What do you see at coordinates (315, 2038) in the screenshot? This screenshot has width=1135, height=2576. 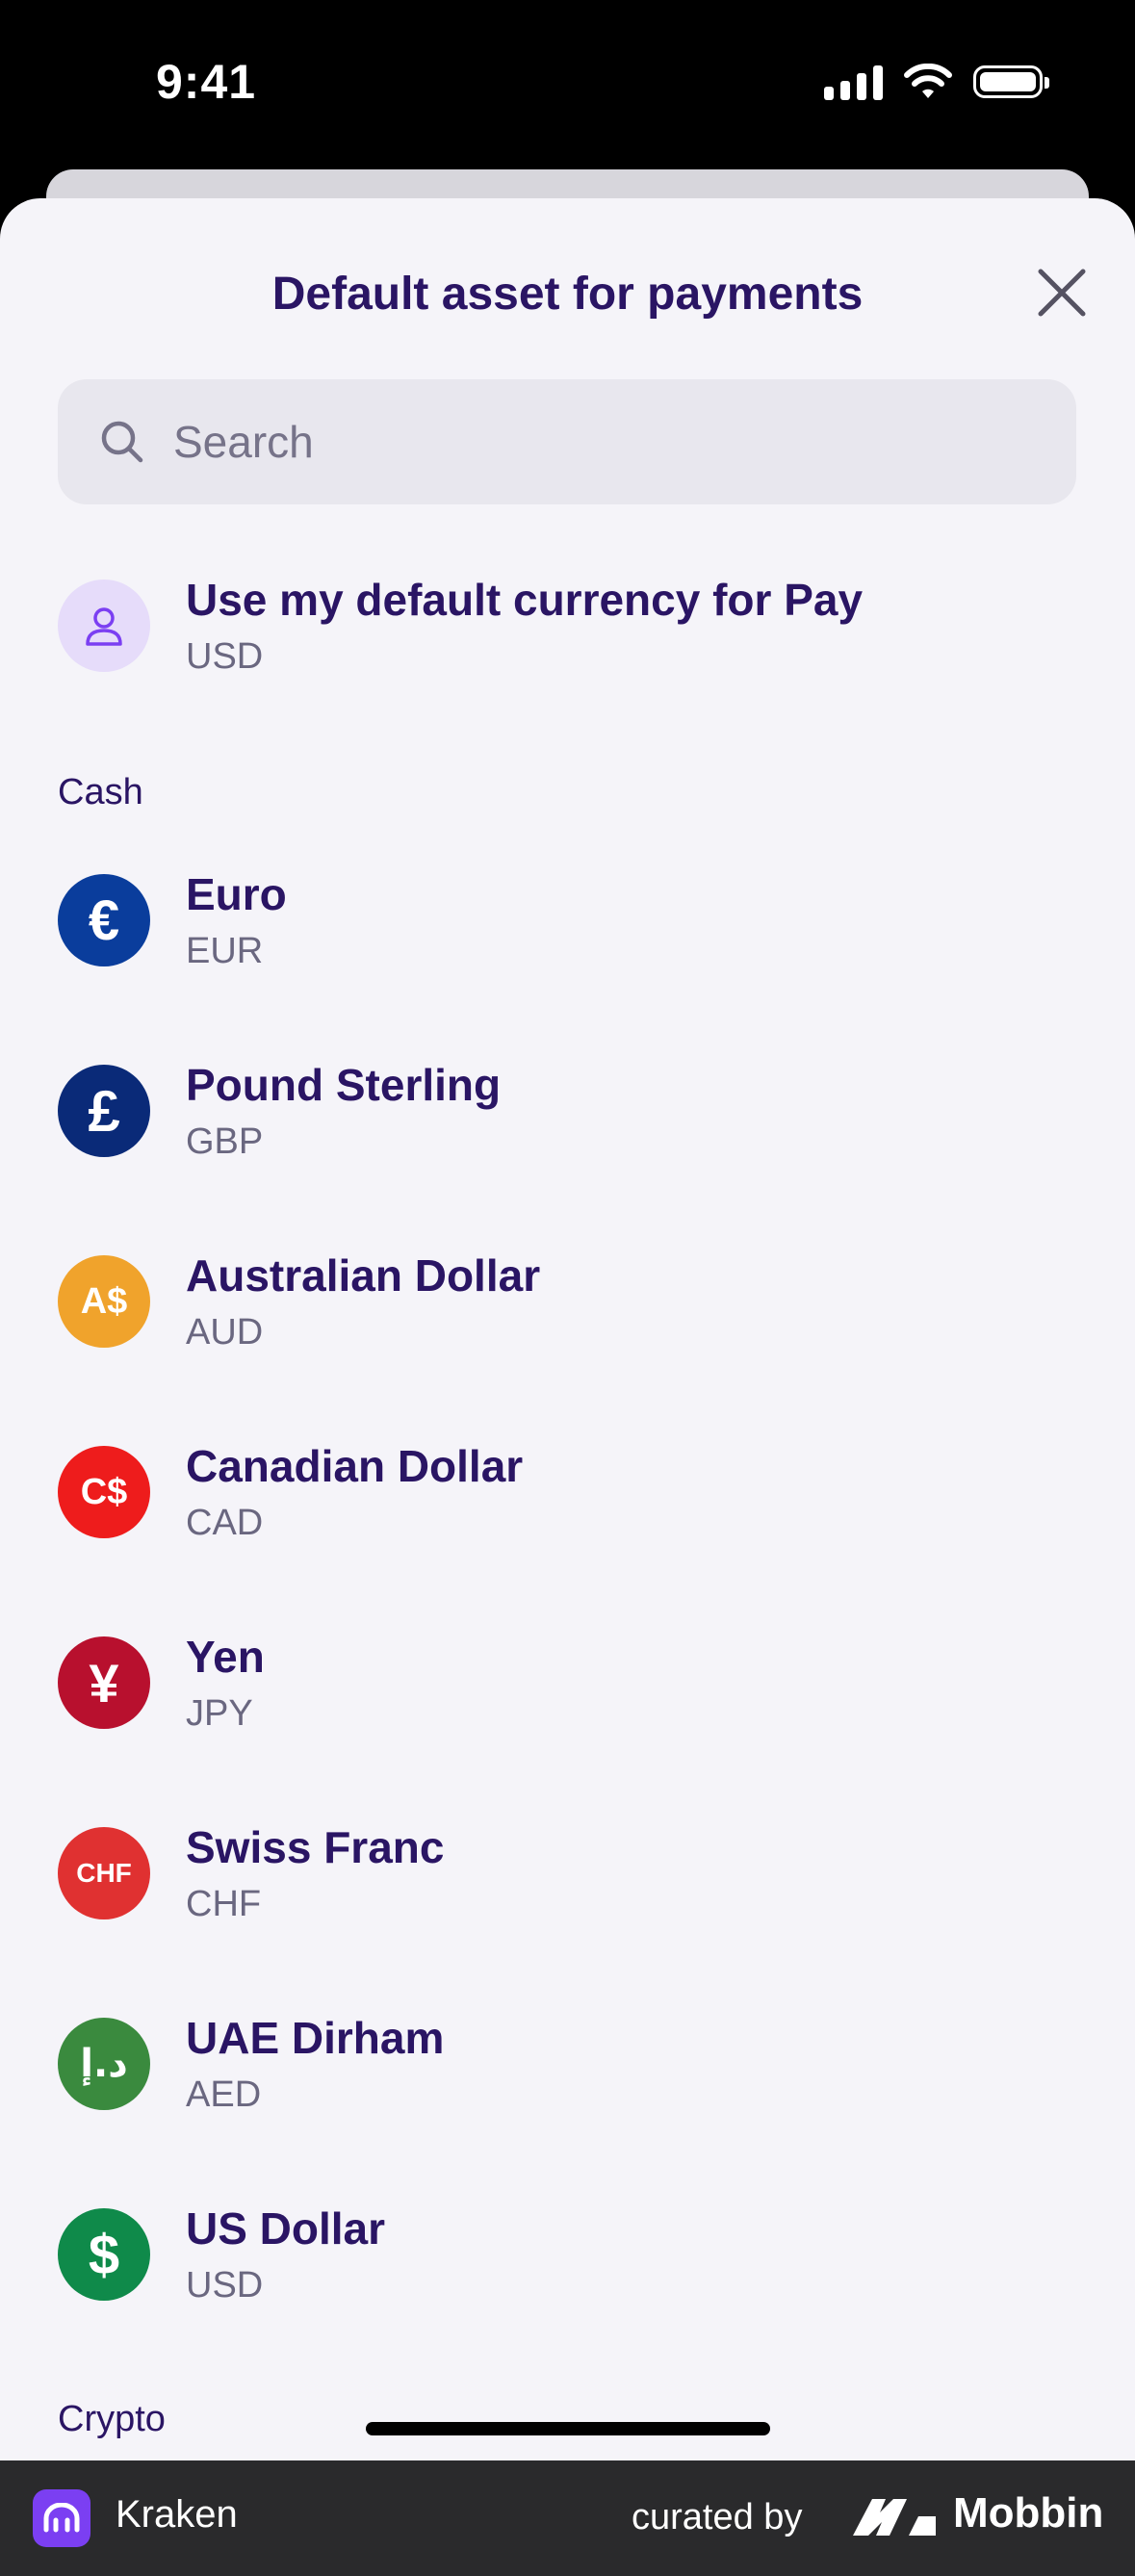 I see `currency-name: UAE Dirham` at bounding box center [315, 2038].